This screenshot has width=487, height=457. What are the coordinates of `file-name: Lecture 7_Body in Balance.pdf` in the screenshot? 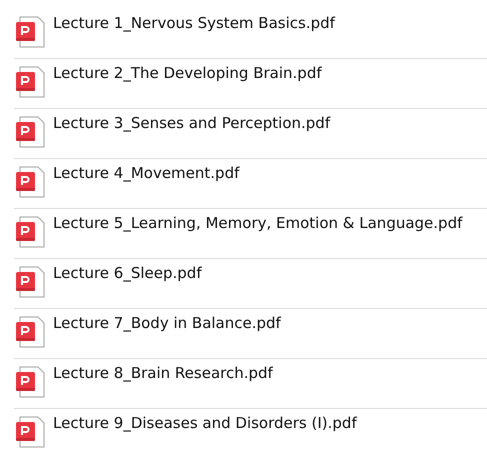 It's located at (167, 323).